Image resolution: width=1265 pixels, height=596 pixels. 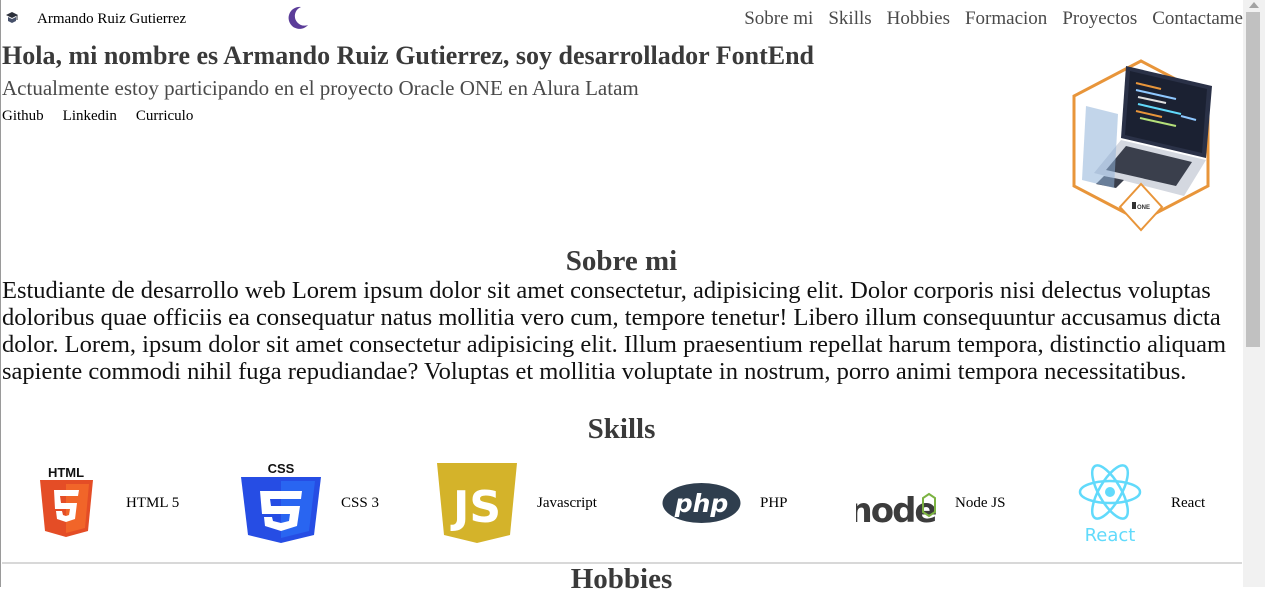 What do you see at coordinates (475, 507) in the screenshot?
I see `javascript-logo-text: JS` at bounding box center [475, 507].